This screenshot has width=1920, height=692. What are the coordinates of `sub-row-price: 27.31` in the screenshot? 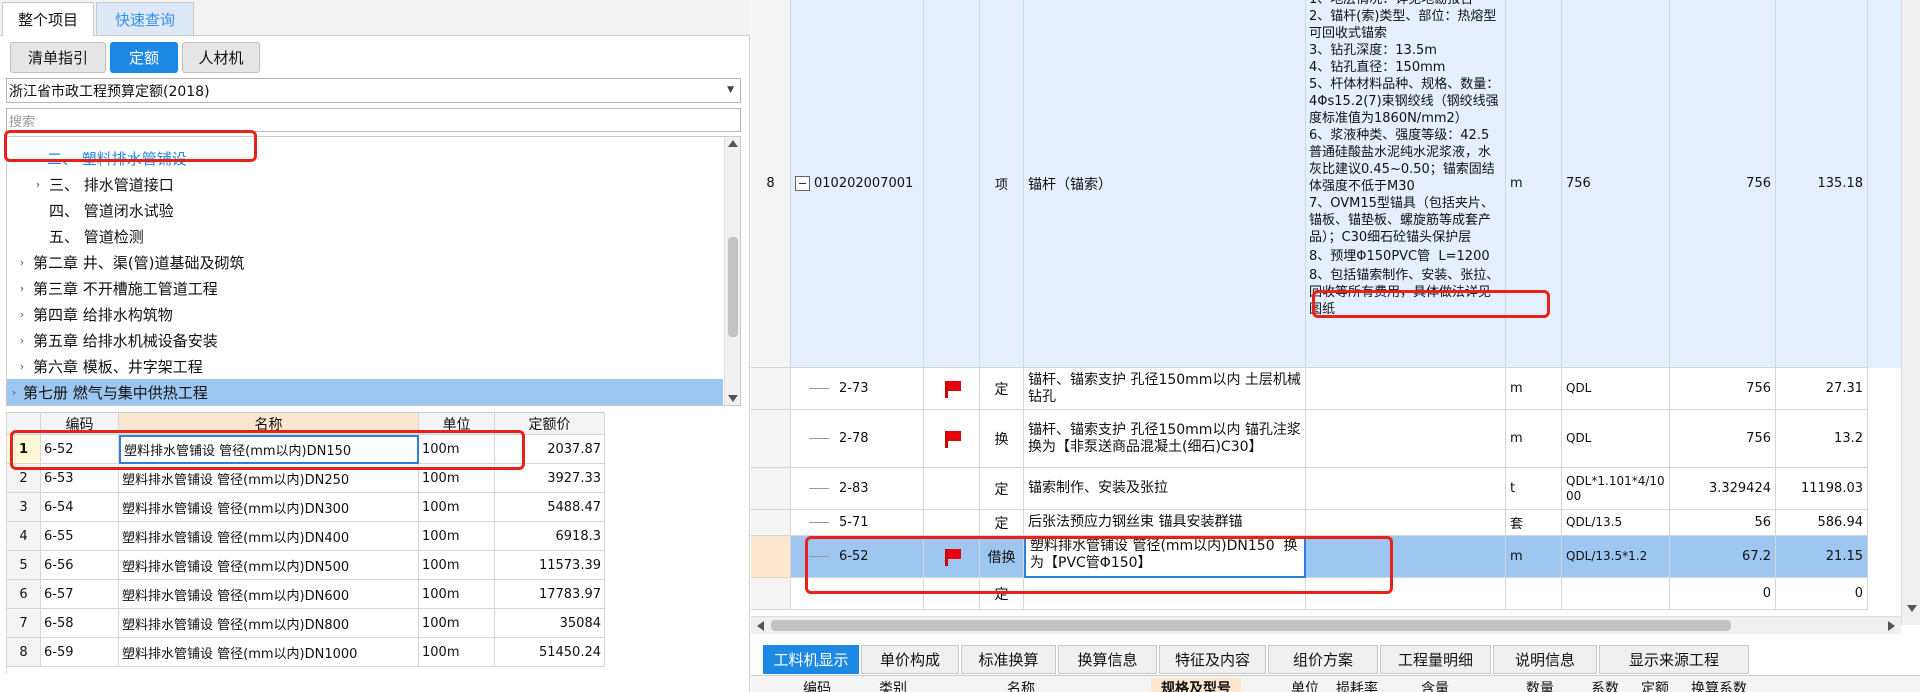 It's located at (1822, 389).